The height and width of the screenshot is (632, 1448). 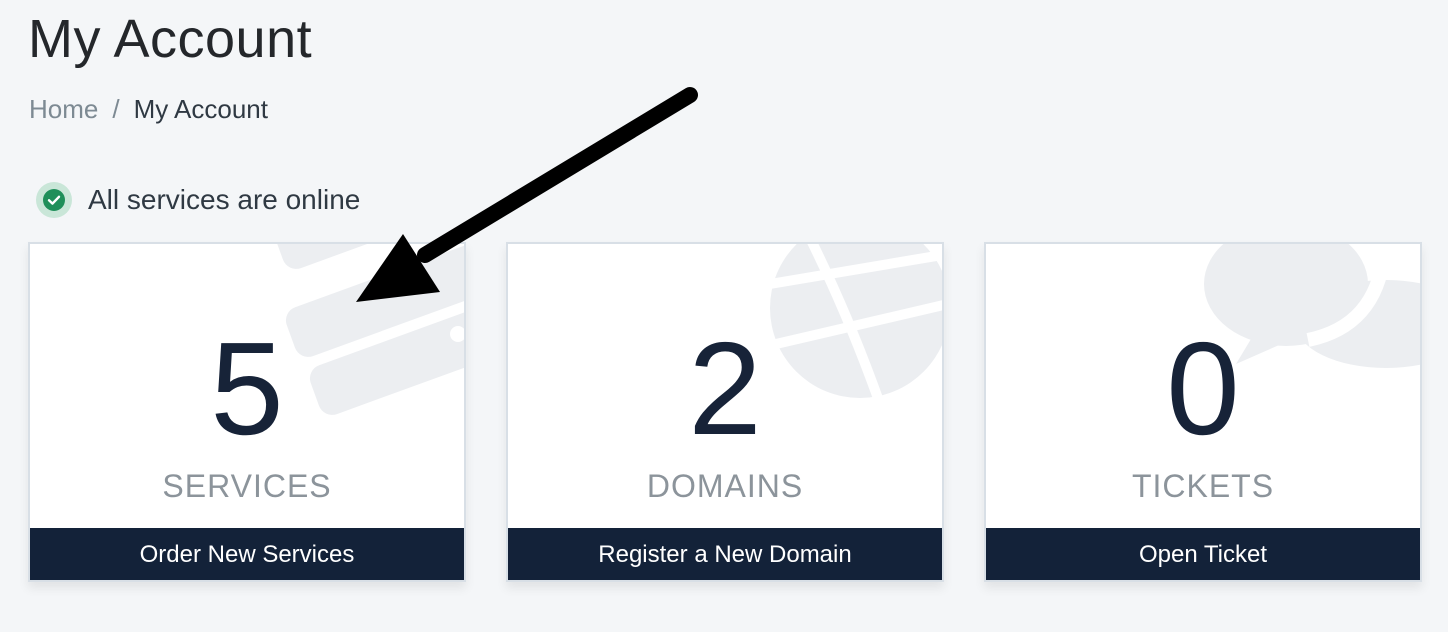 What do you see at coordinates (1203, 554) in the screenshot?
I see `open-ticket-button: Open Ticket` at bounding box center [1203, 554].